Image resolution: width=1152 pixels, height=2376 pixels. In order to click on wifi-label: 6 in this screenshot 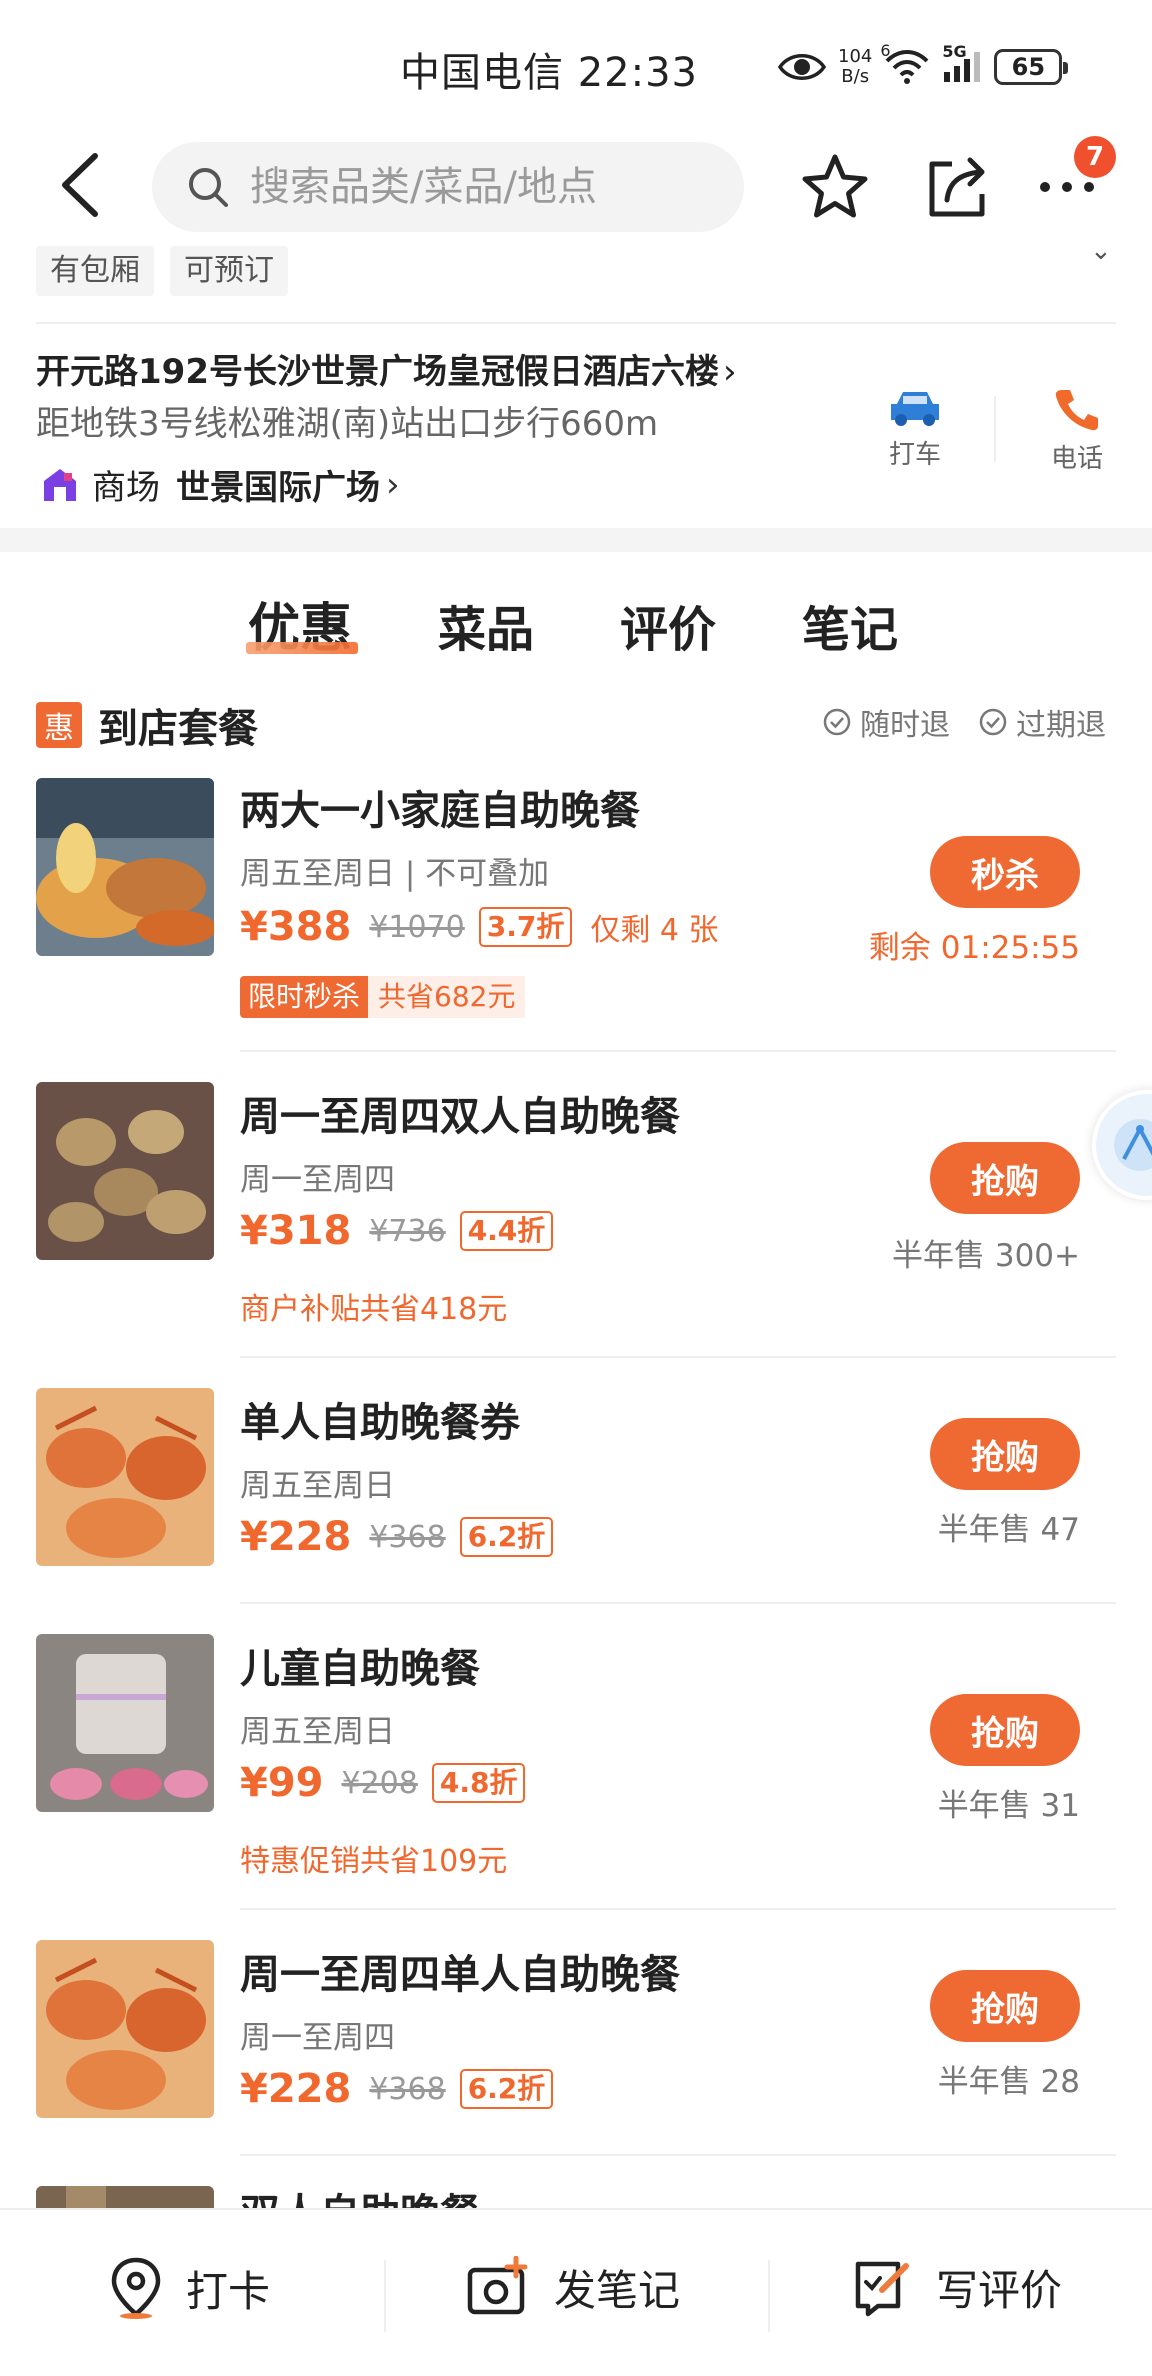, I will do `click(885, 50)`.